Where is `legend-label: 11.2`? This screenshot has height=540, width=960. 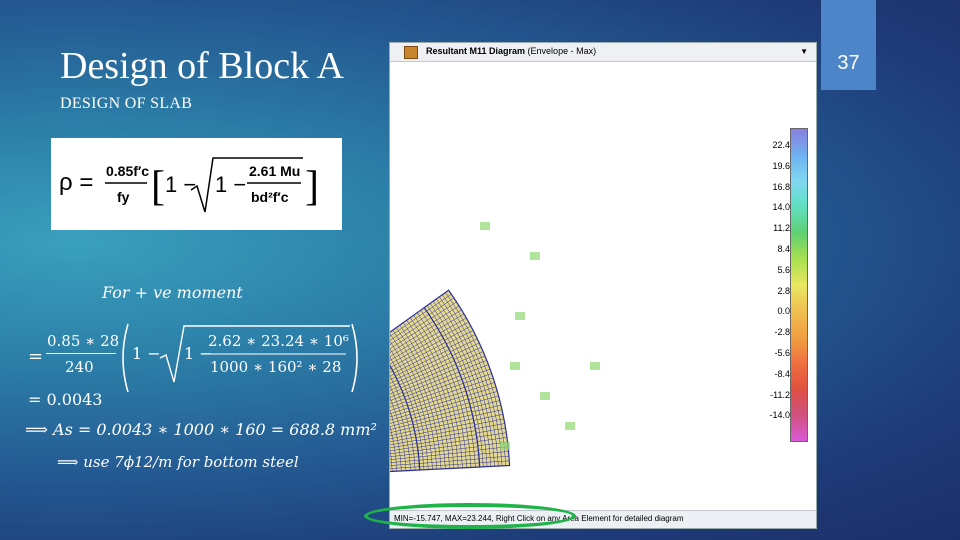
legend-label: 11.2 is located at coordinates (781, 228).